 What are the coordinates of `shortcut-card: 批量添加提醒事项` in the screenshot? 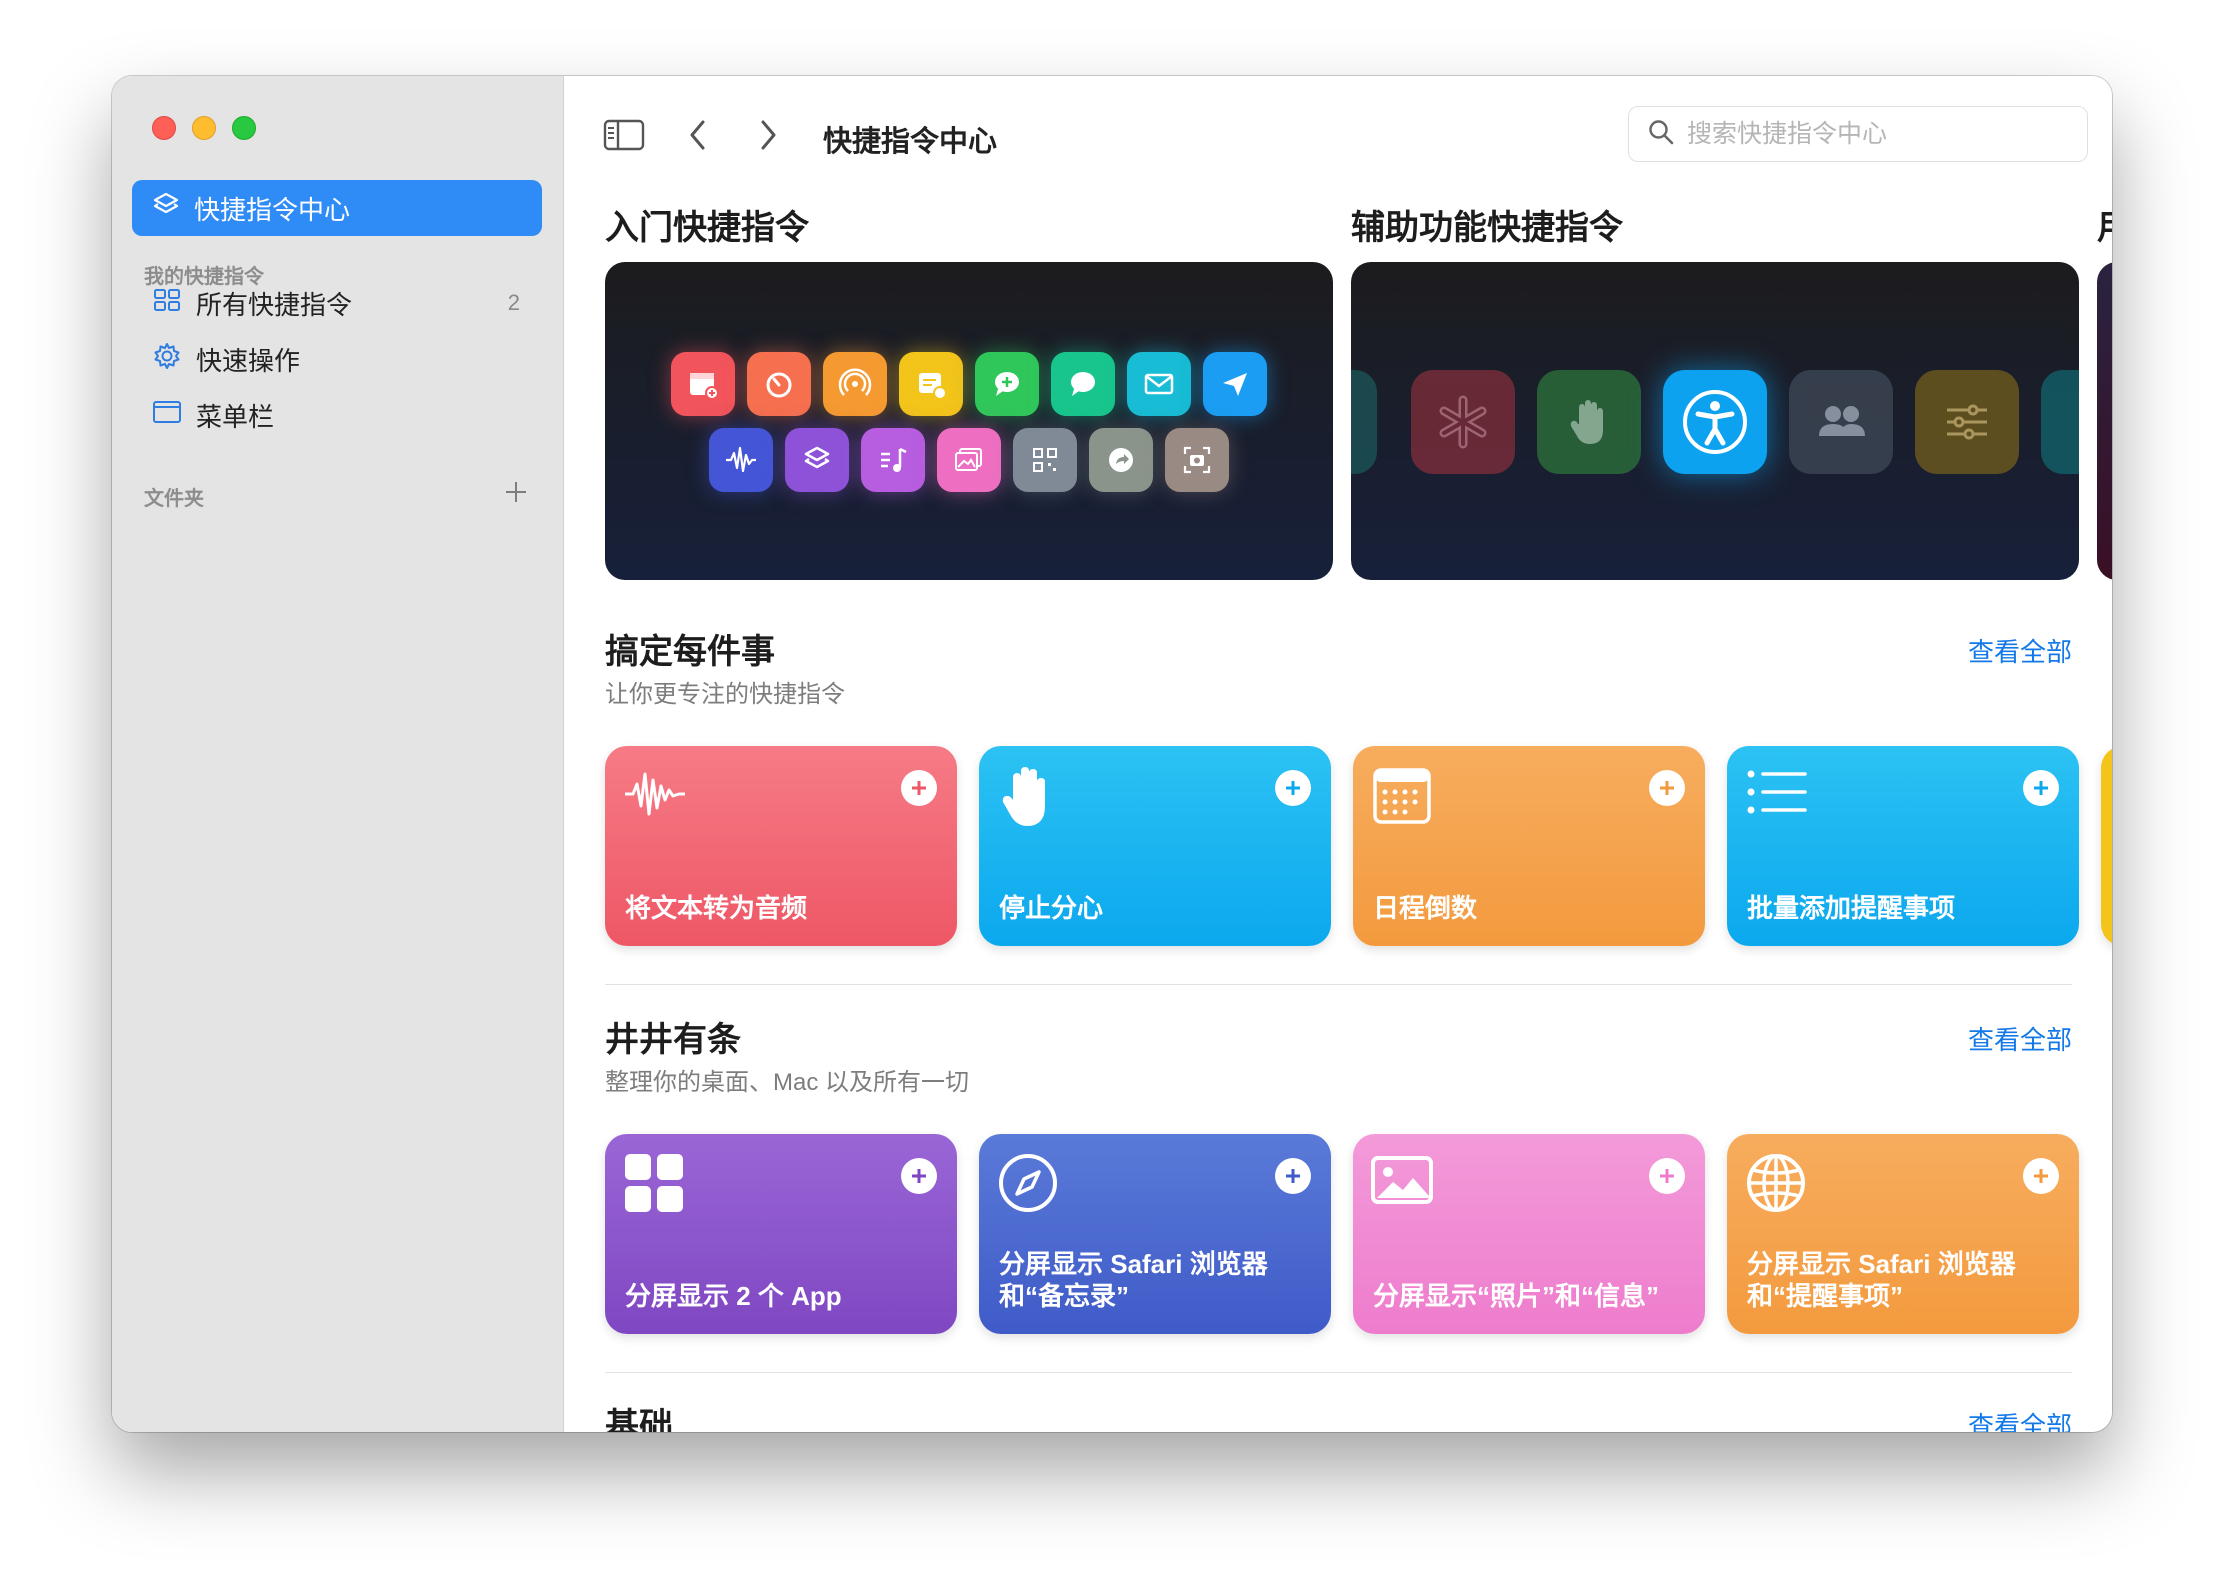 It's located at (1903, 846).